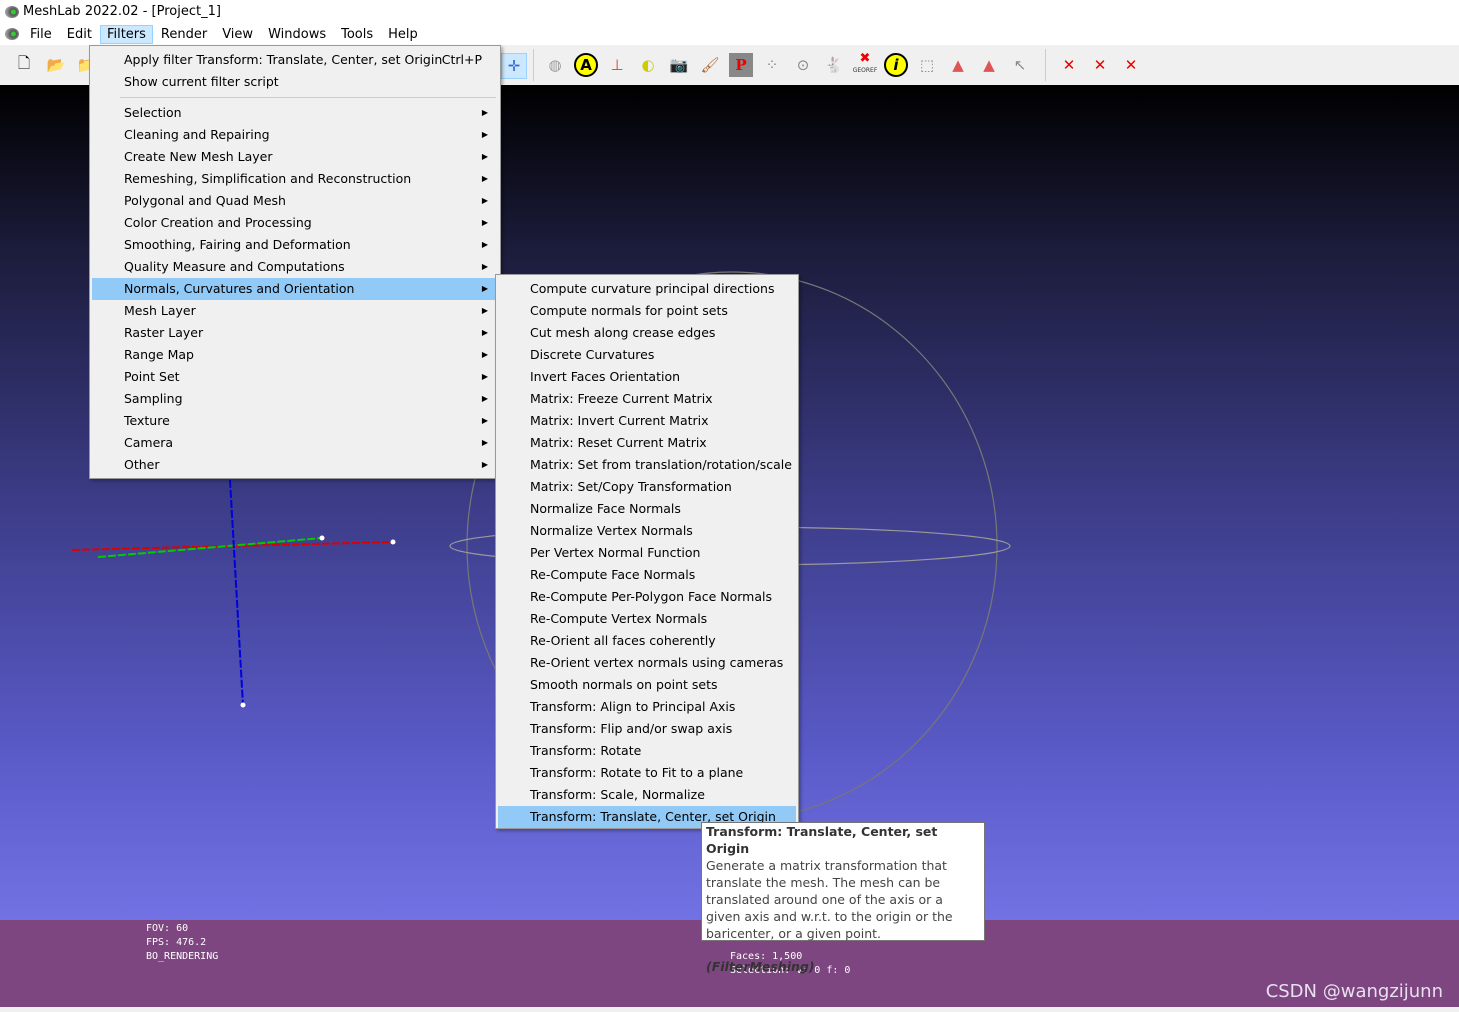  I want to click on normals-filter-item: Transform: Rotate, so click(647, 751).